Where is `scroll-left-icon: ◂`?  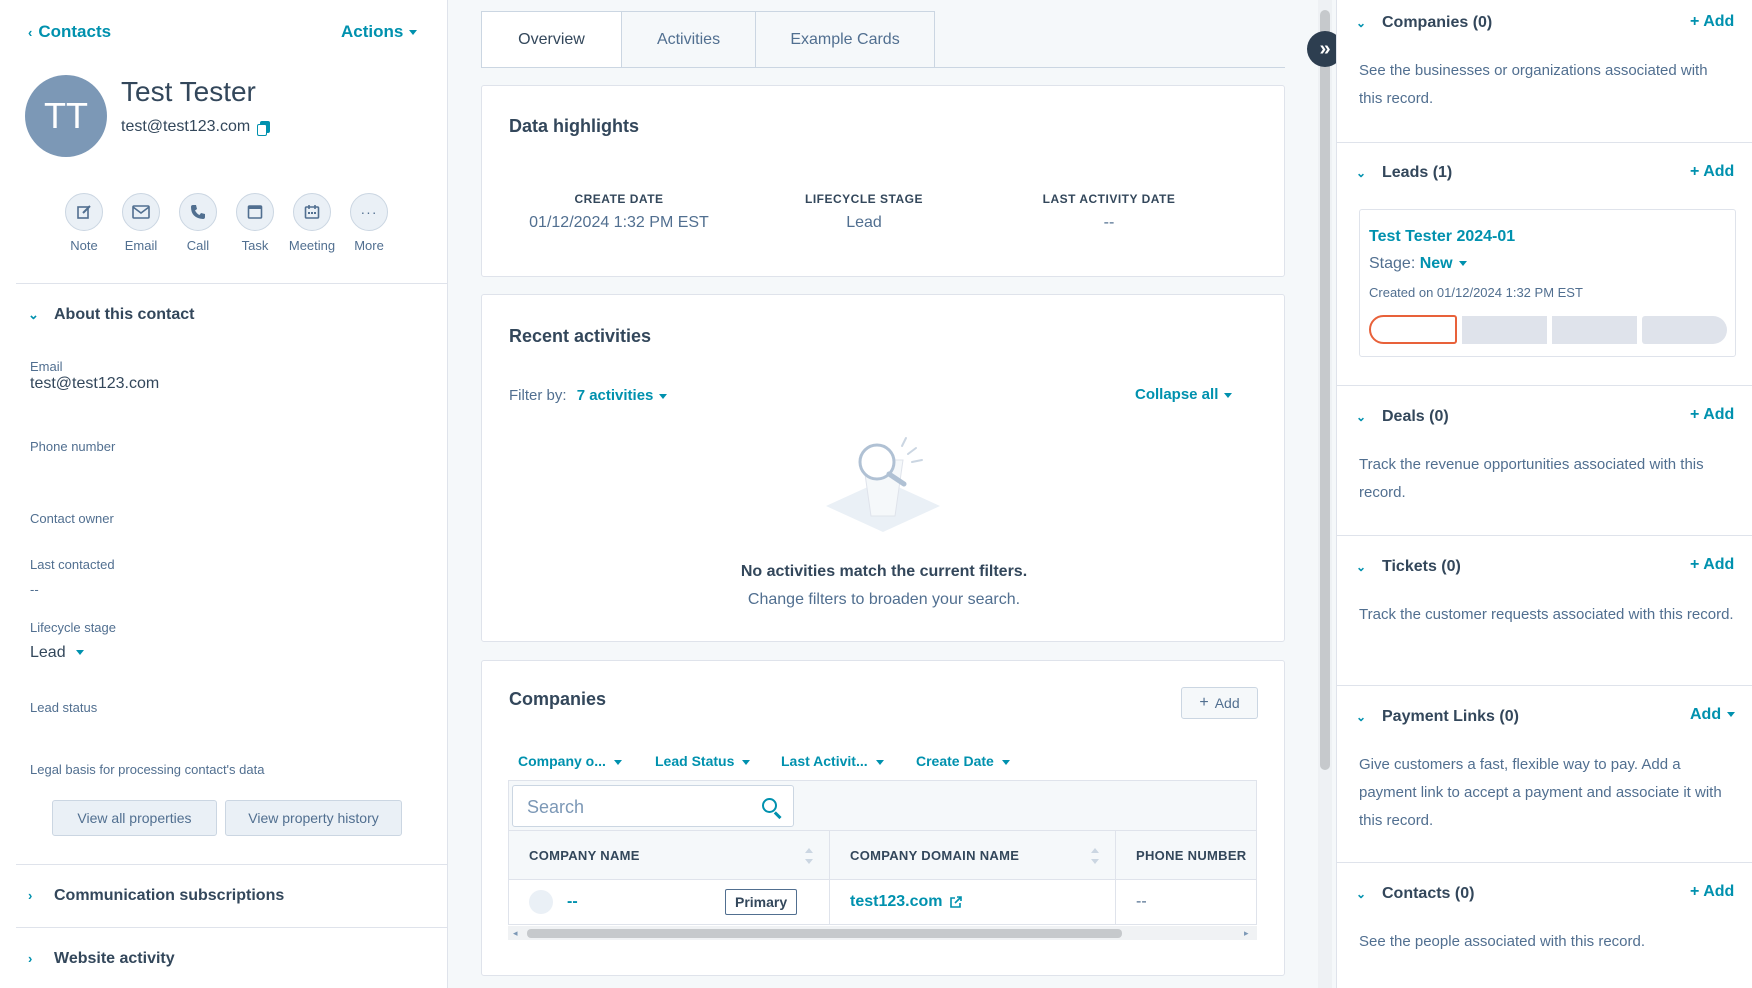
scroll-left-icon: ◂ is located at coordinates (515, 933).